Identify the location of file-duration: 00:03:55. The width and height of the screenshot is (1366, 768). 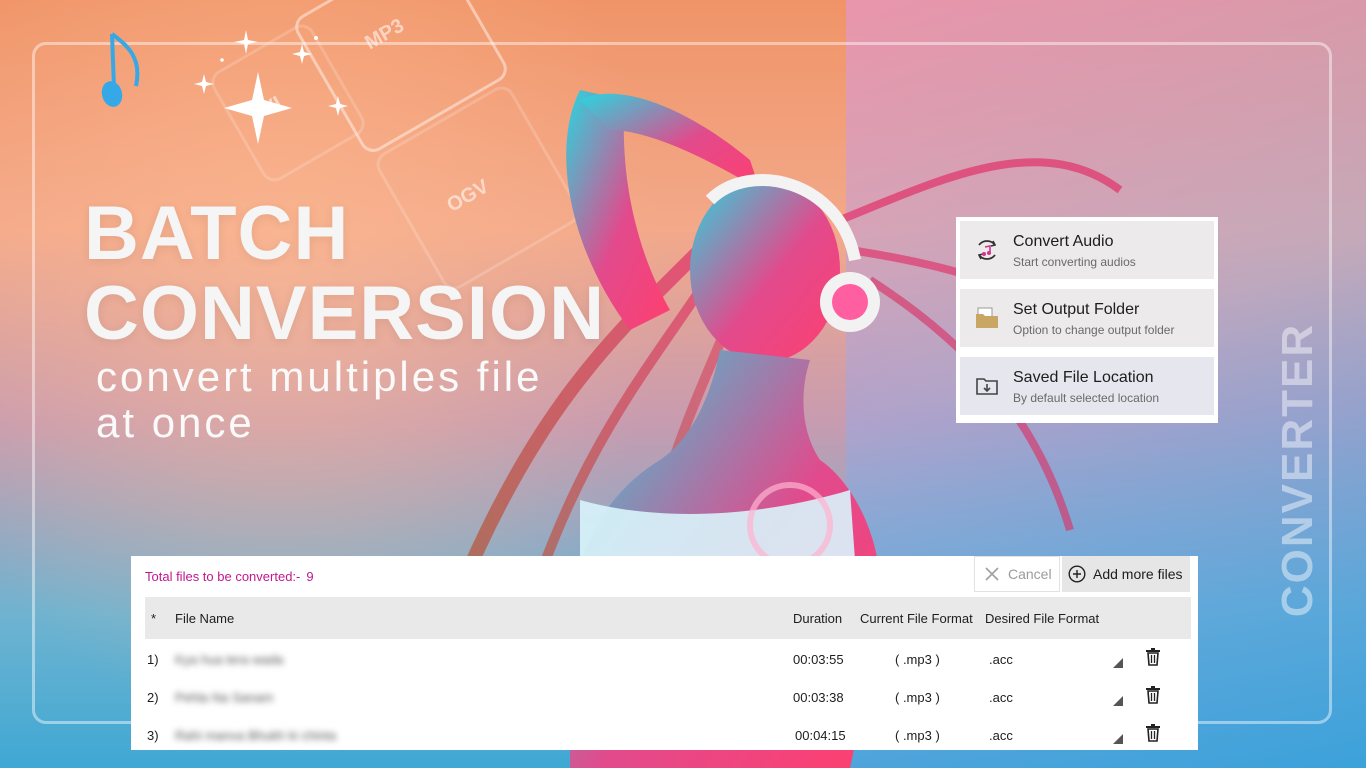
(818, 659).